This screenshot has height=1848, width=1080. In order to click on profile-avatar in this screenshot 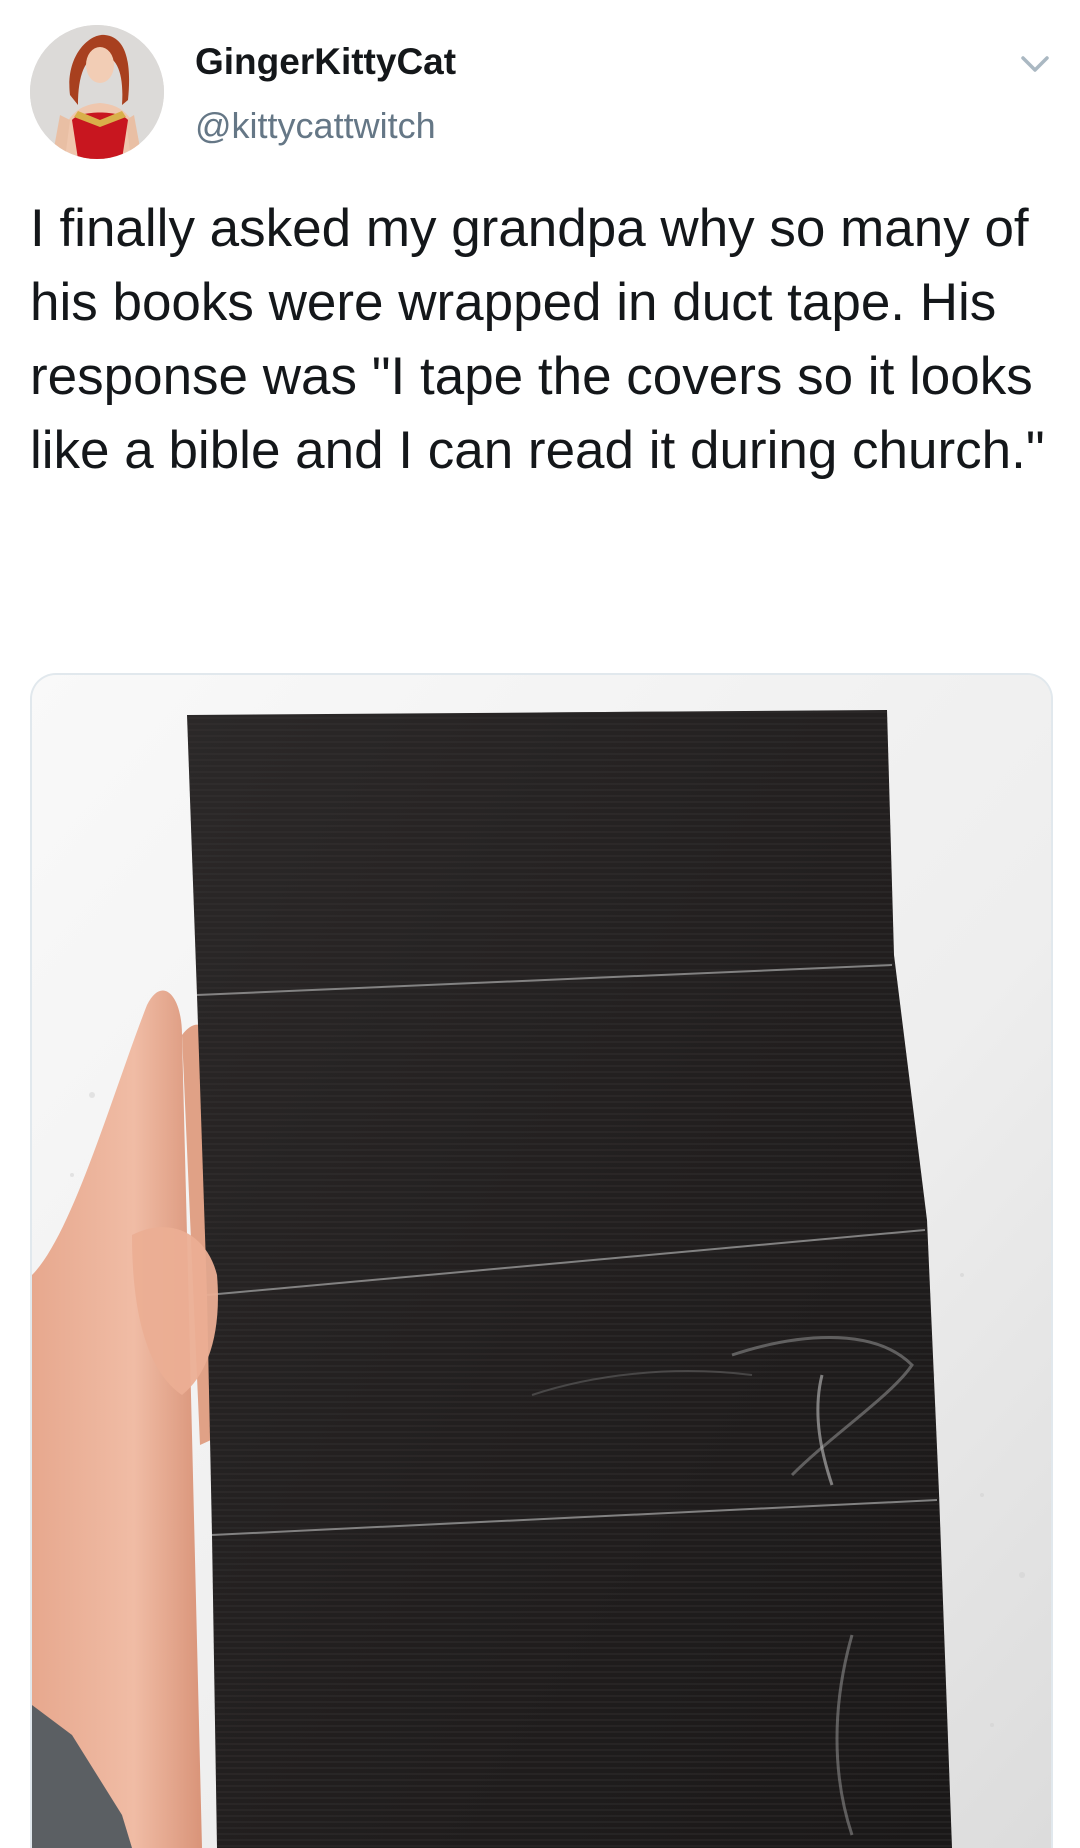, I will do `click(97, 92)`.